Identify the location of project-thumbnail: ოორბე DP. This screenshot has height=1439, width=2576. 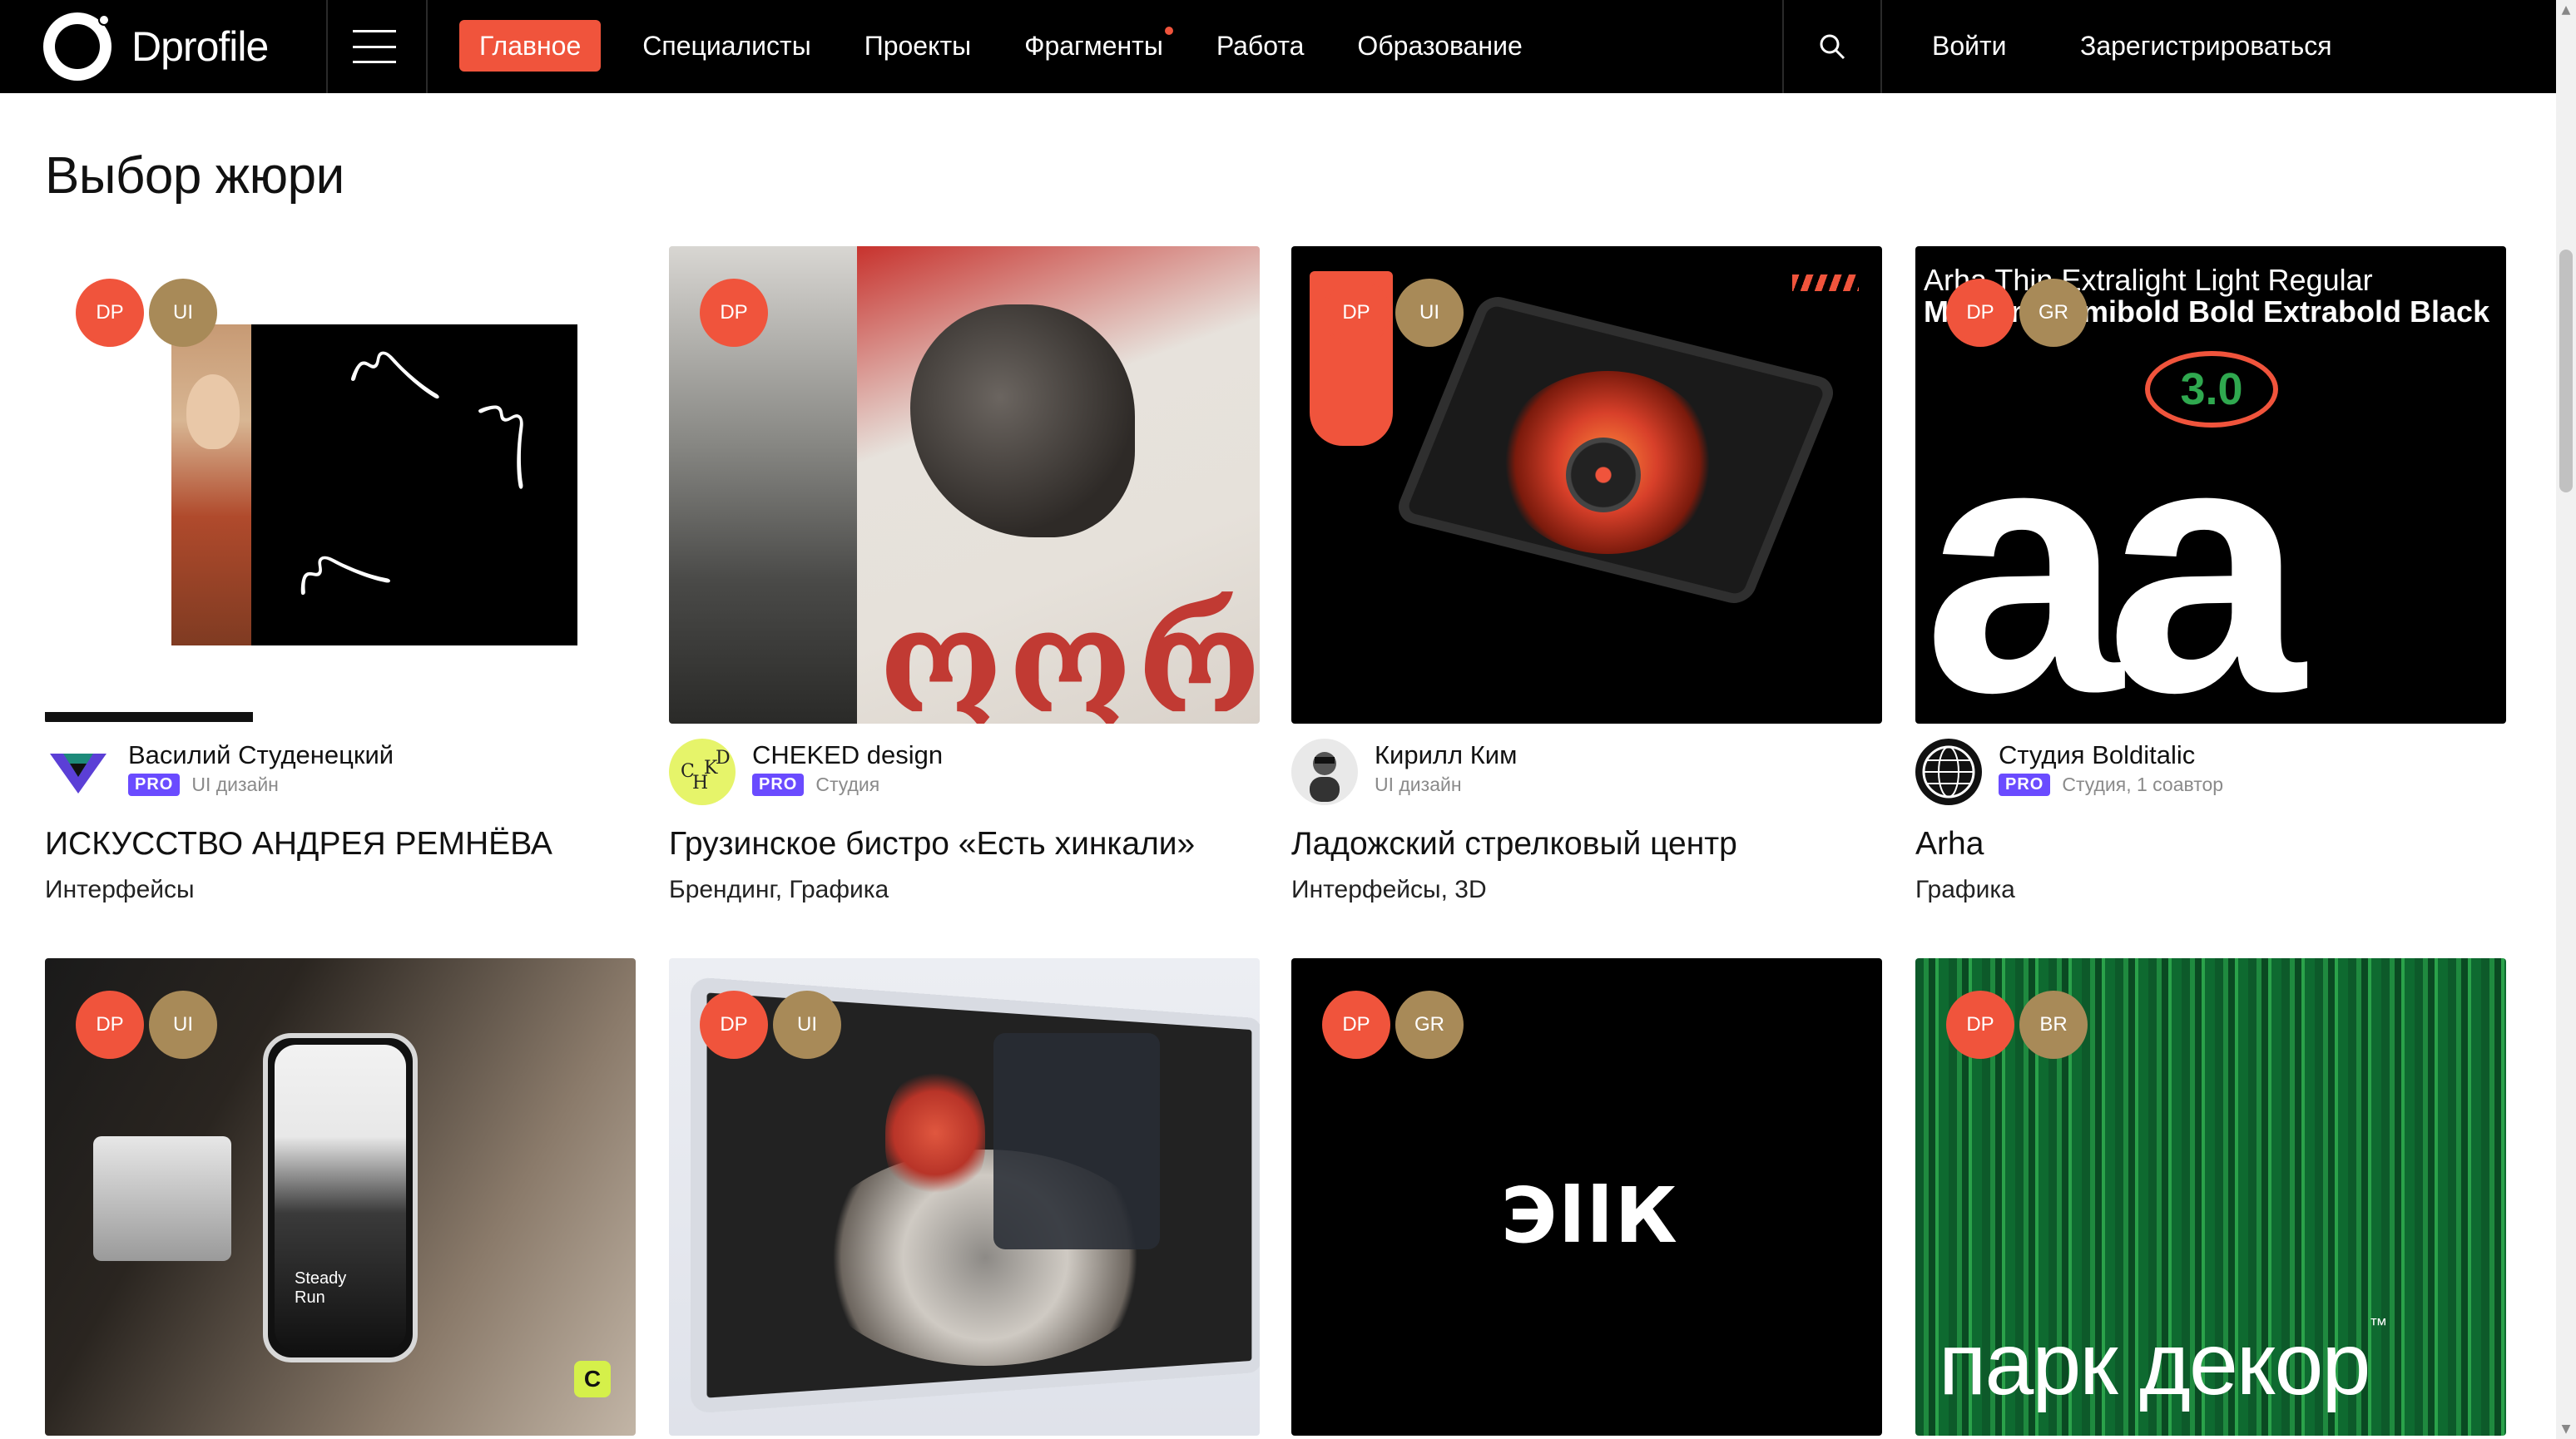
(964, 485).